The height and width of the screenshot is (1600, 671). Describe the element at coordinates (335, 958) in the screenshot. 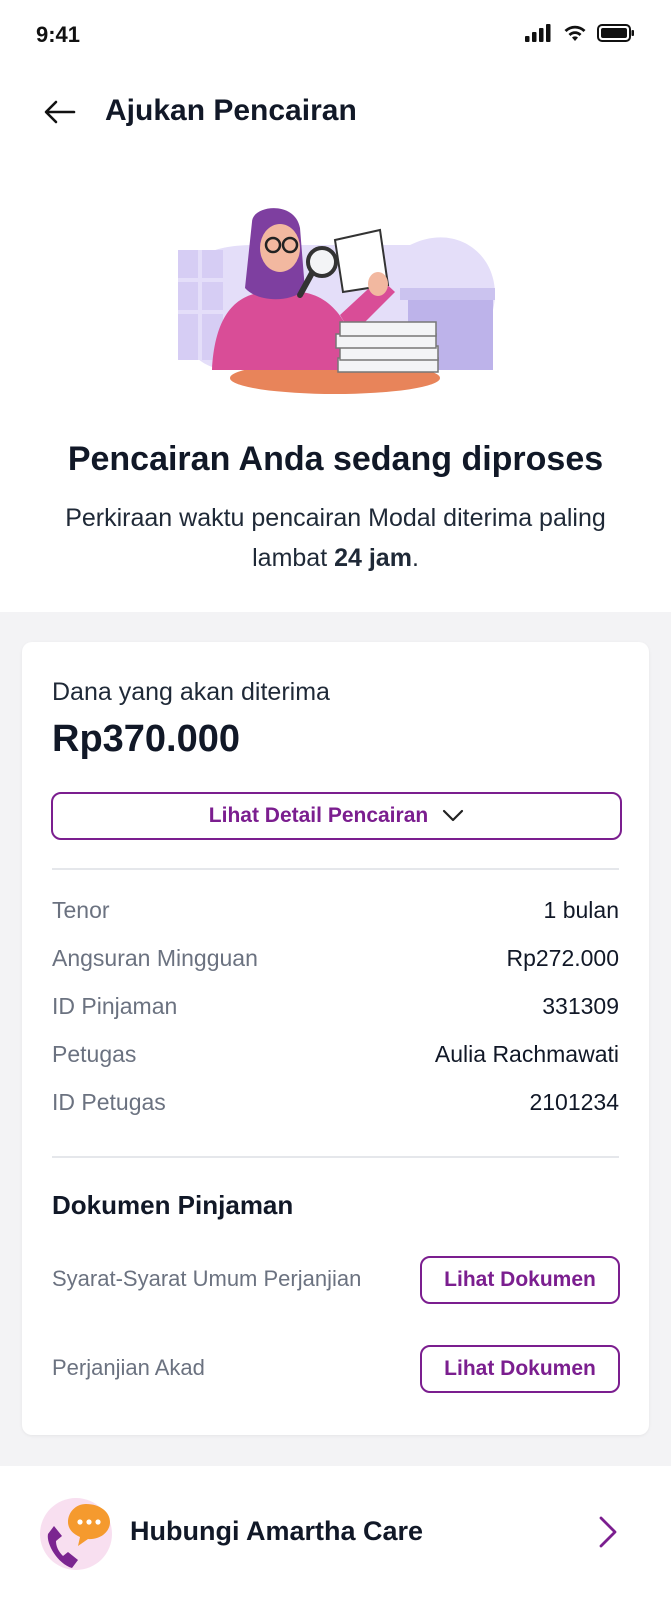

I see `info-row-weekly-installment: Angsuran Mingguan Rp272.000` at that location.